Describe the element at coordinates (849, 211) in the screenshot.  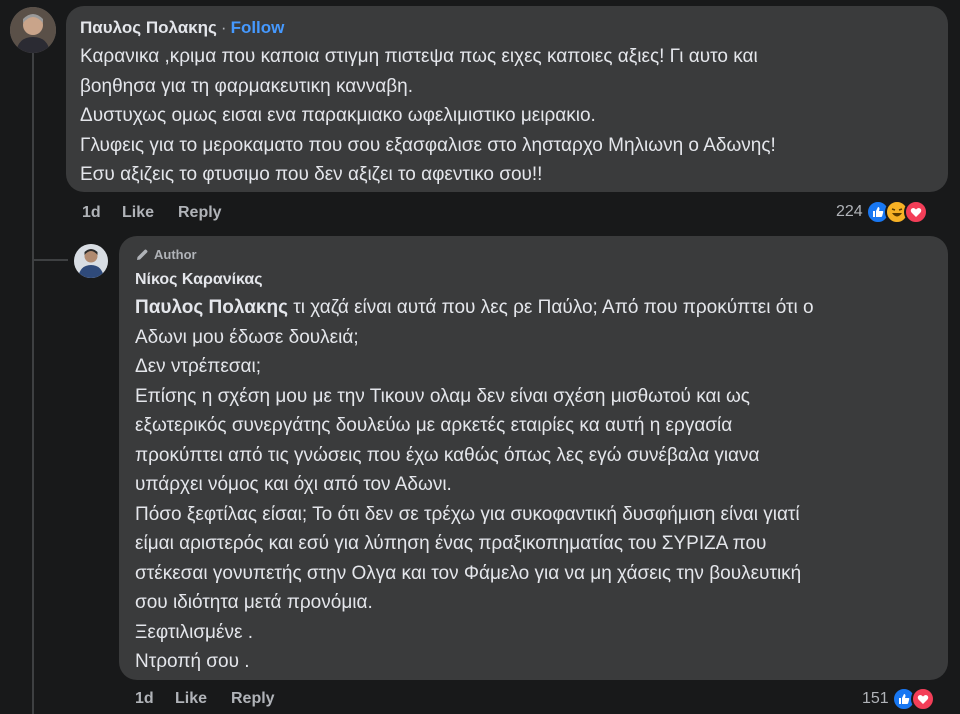
I see `reaction-count: 224` at that location.